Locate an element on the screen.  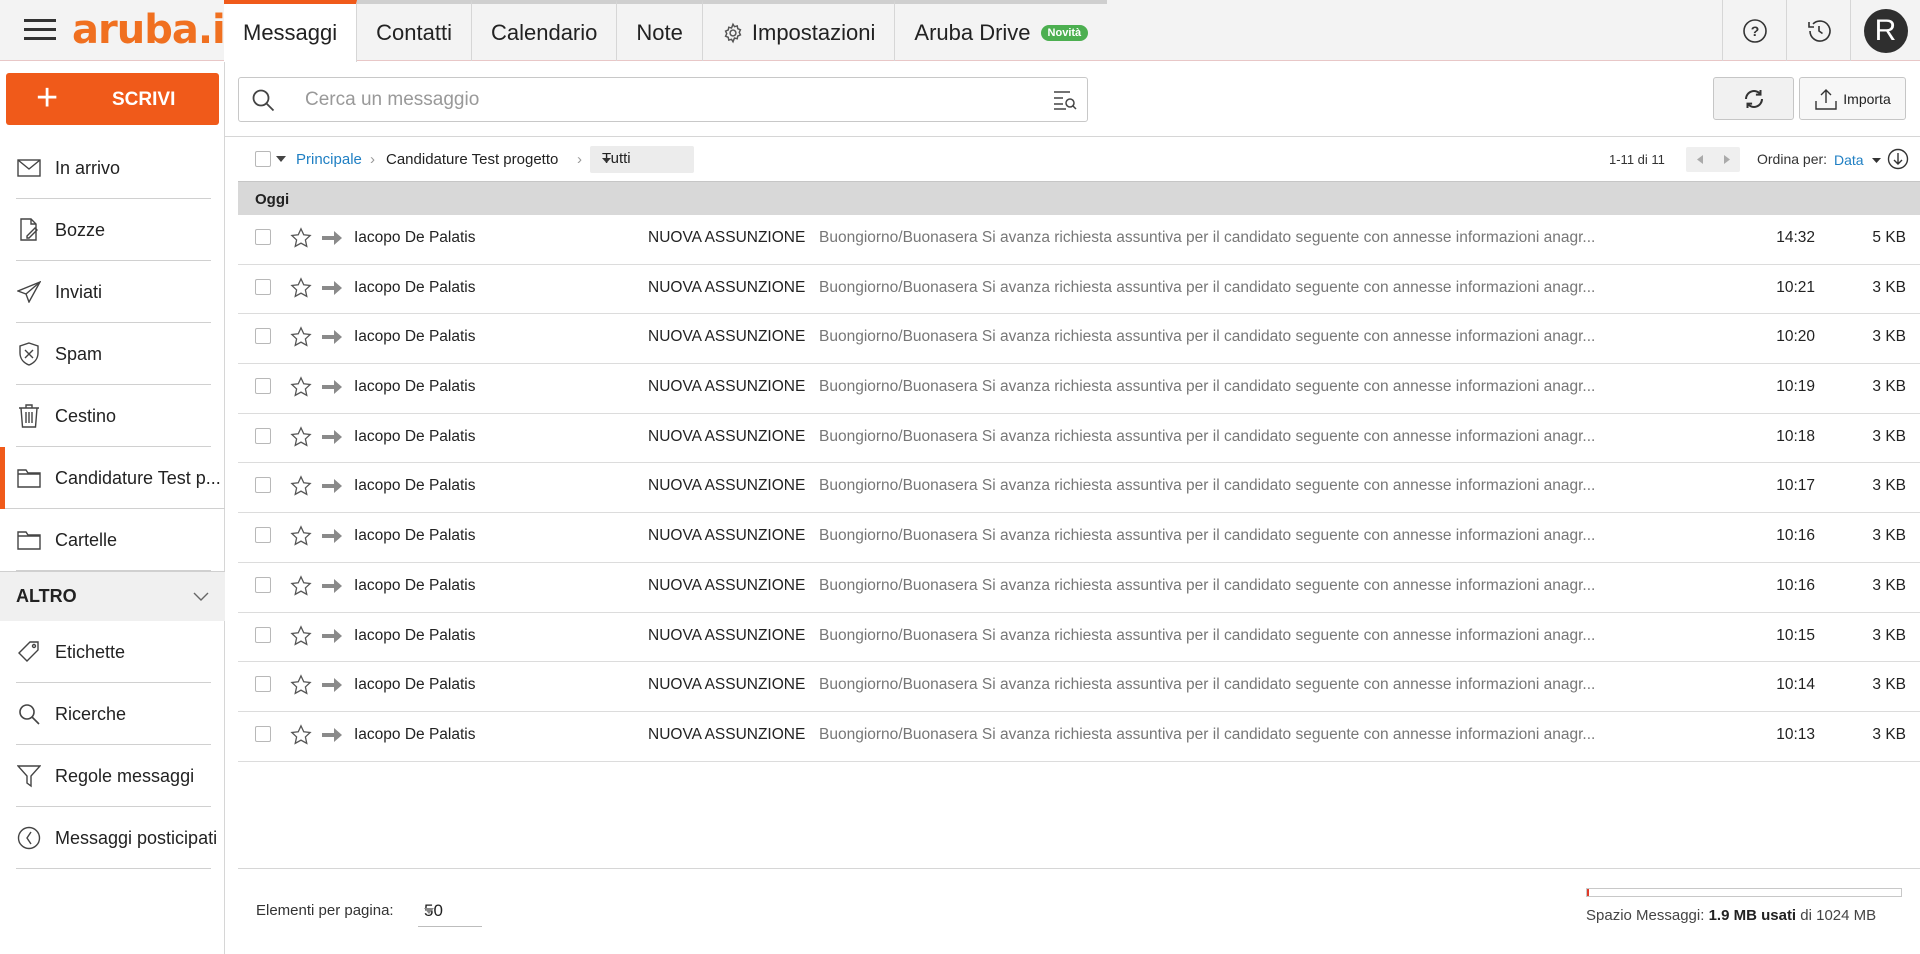
sort-field-dropdown: Data is located at coordinates (1849, 160).